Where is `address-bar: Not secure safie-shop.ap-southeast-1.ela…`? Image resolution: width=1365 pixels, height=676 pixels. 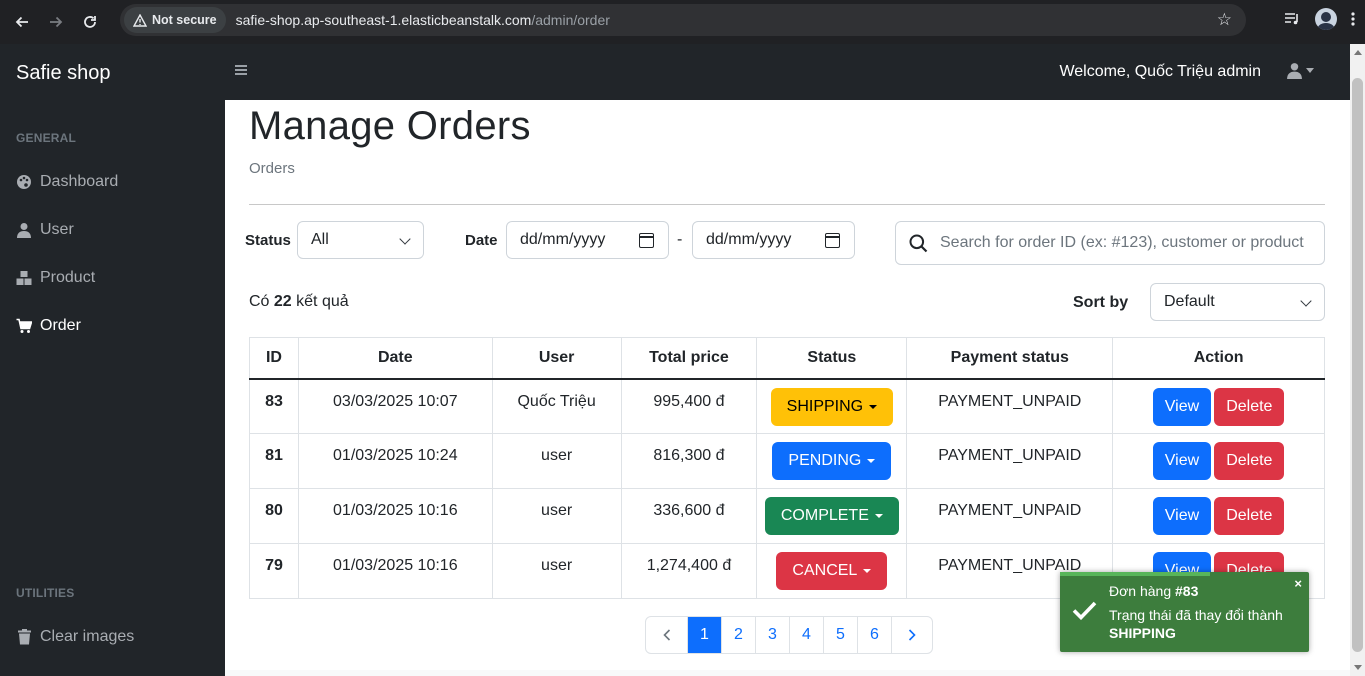 address-bar: Not secure safie-shop.ap-southeast-1.ela… is located at coordinates (683, 20).